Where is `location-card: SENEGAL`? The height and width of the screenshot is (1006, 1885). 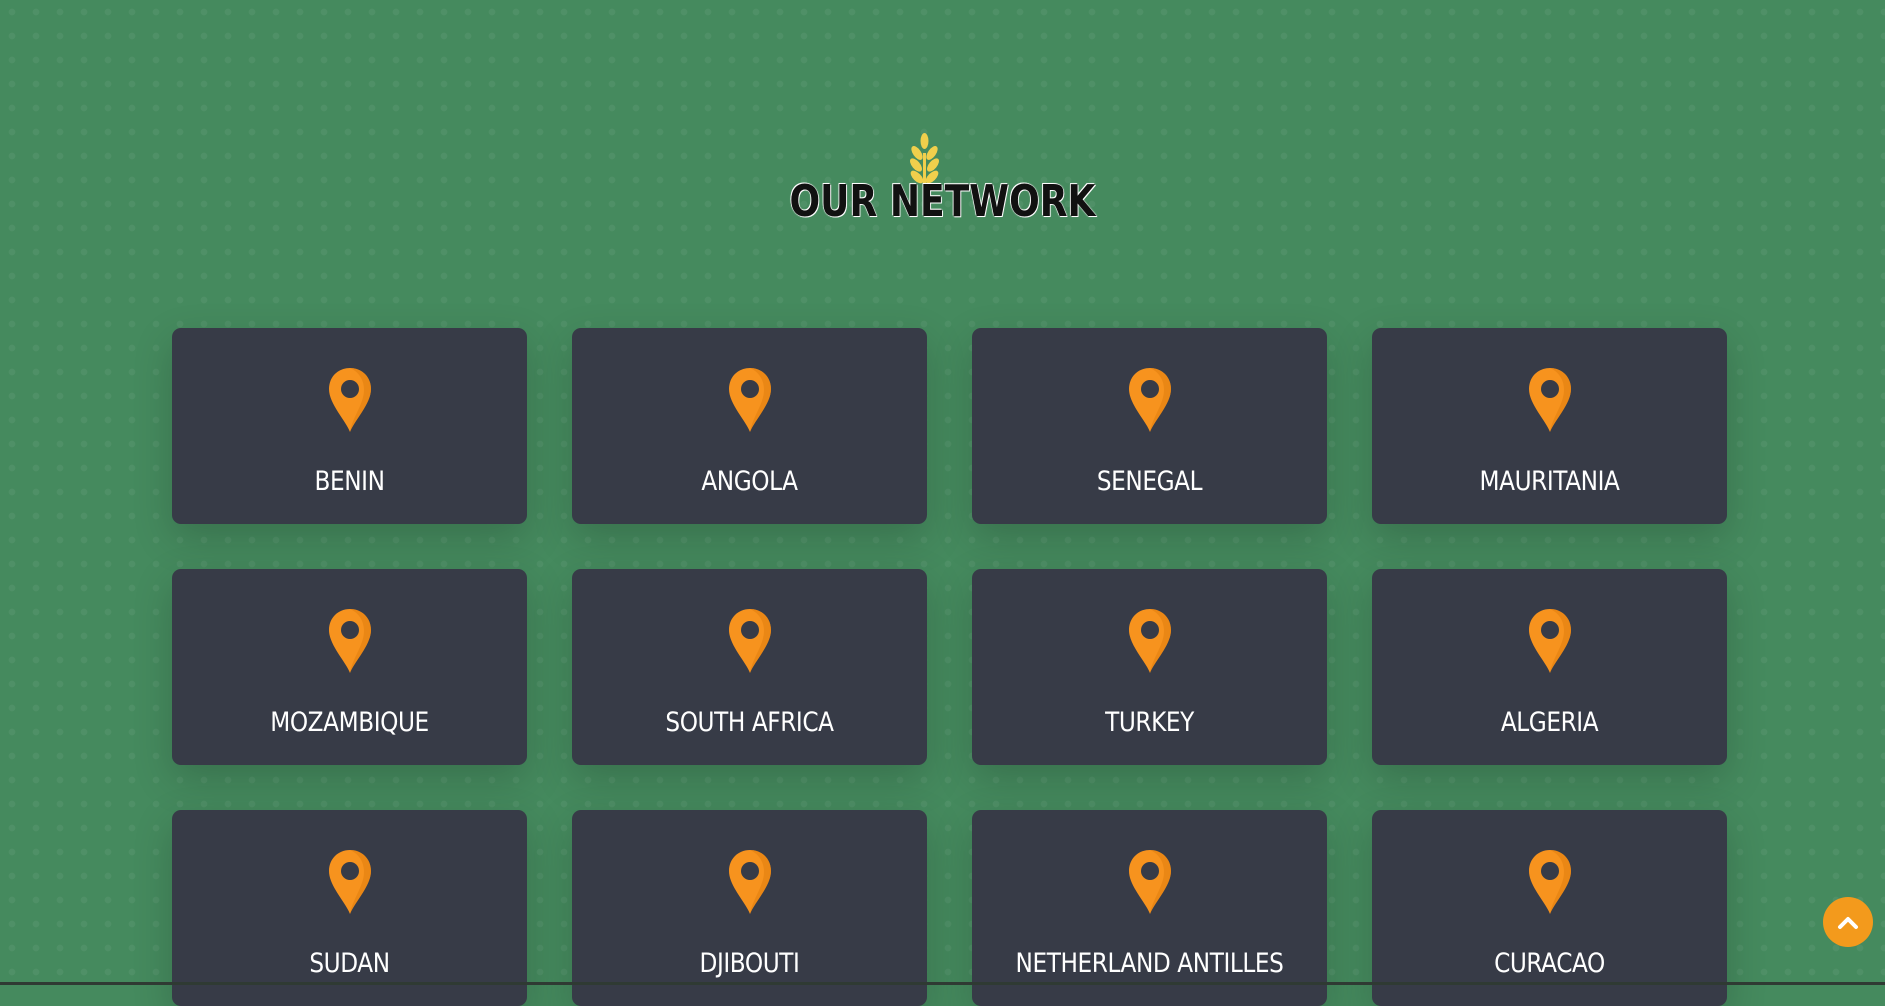 location-card: SENEGAL is located at coordinates (1149, 426).